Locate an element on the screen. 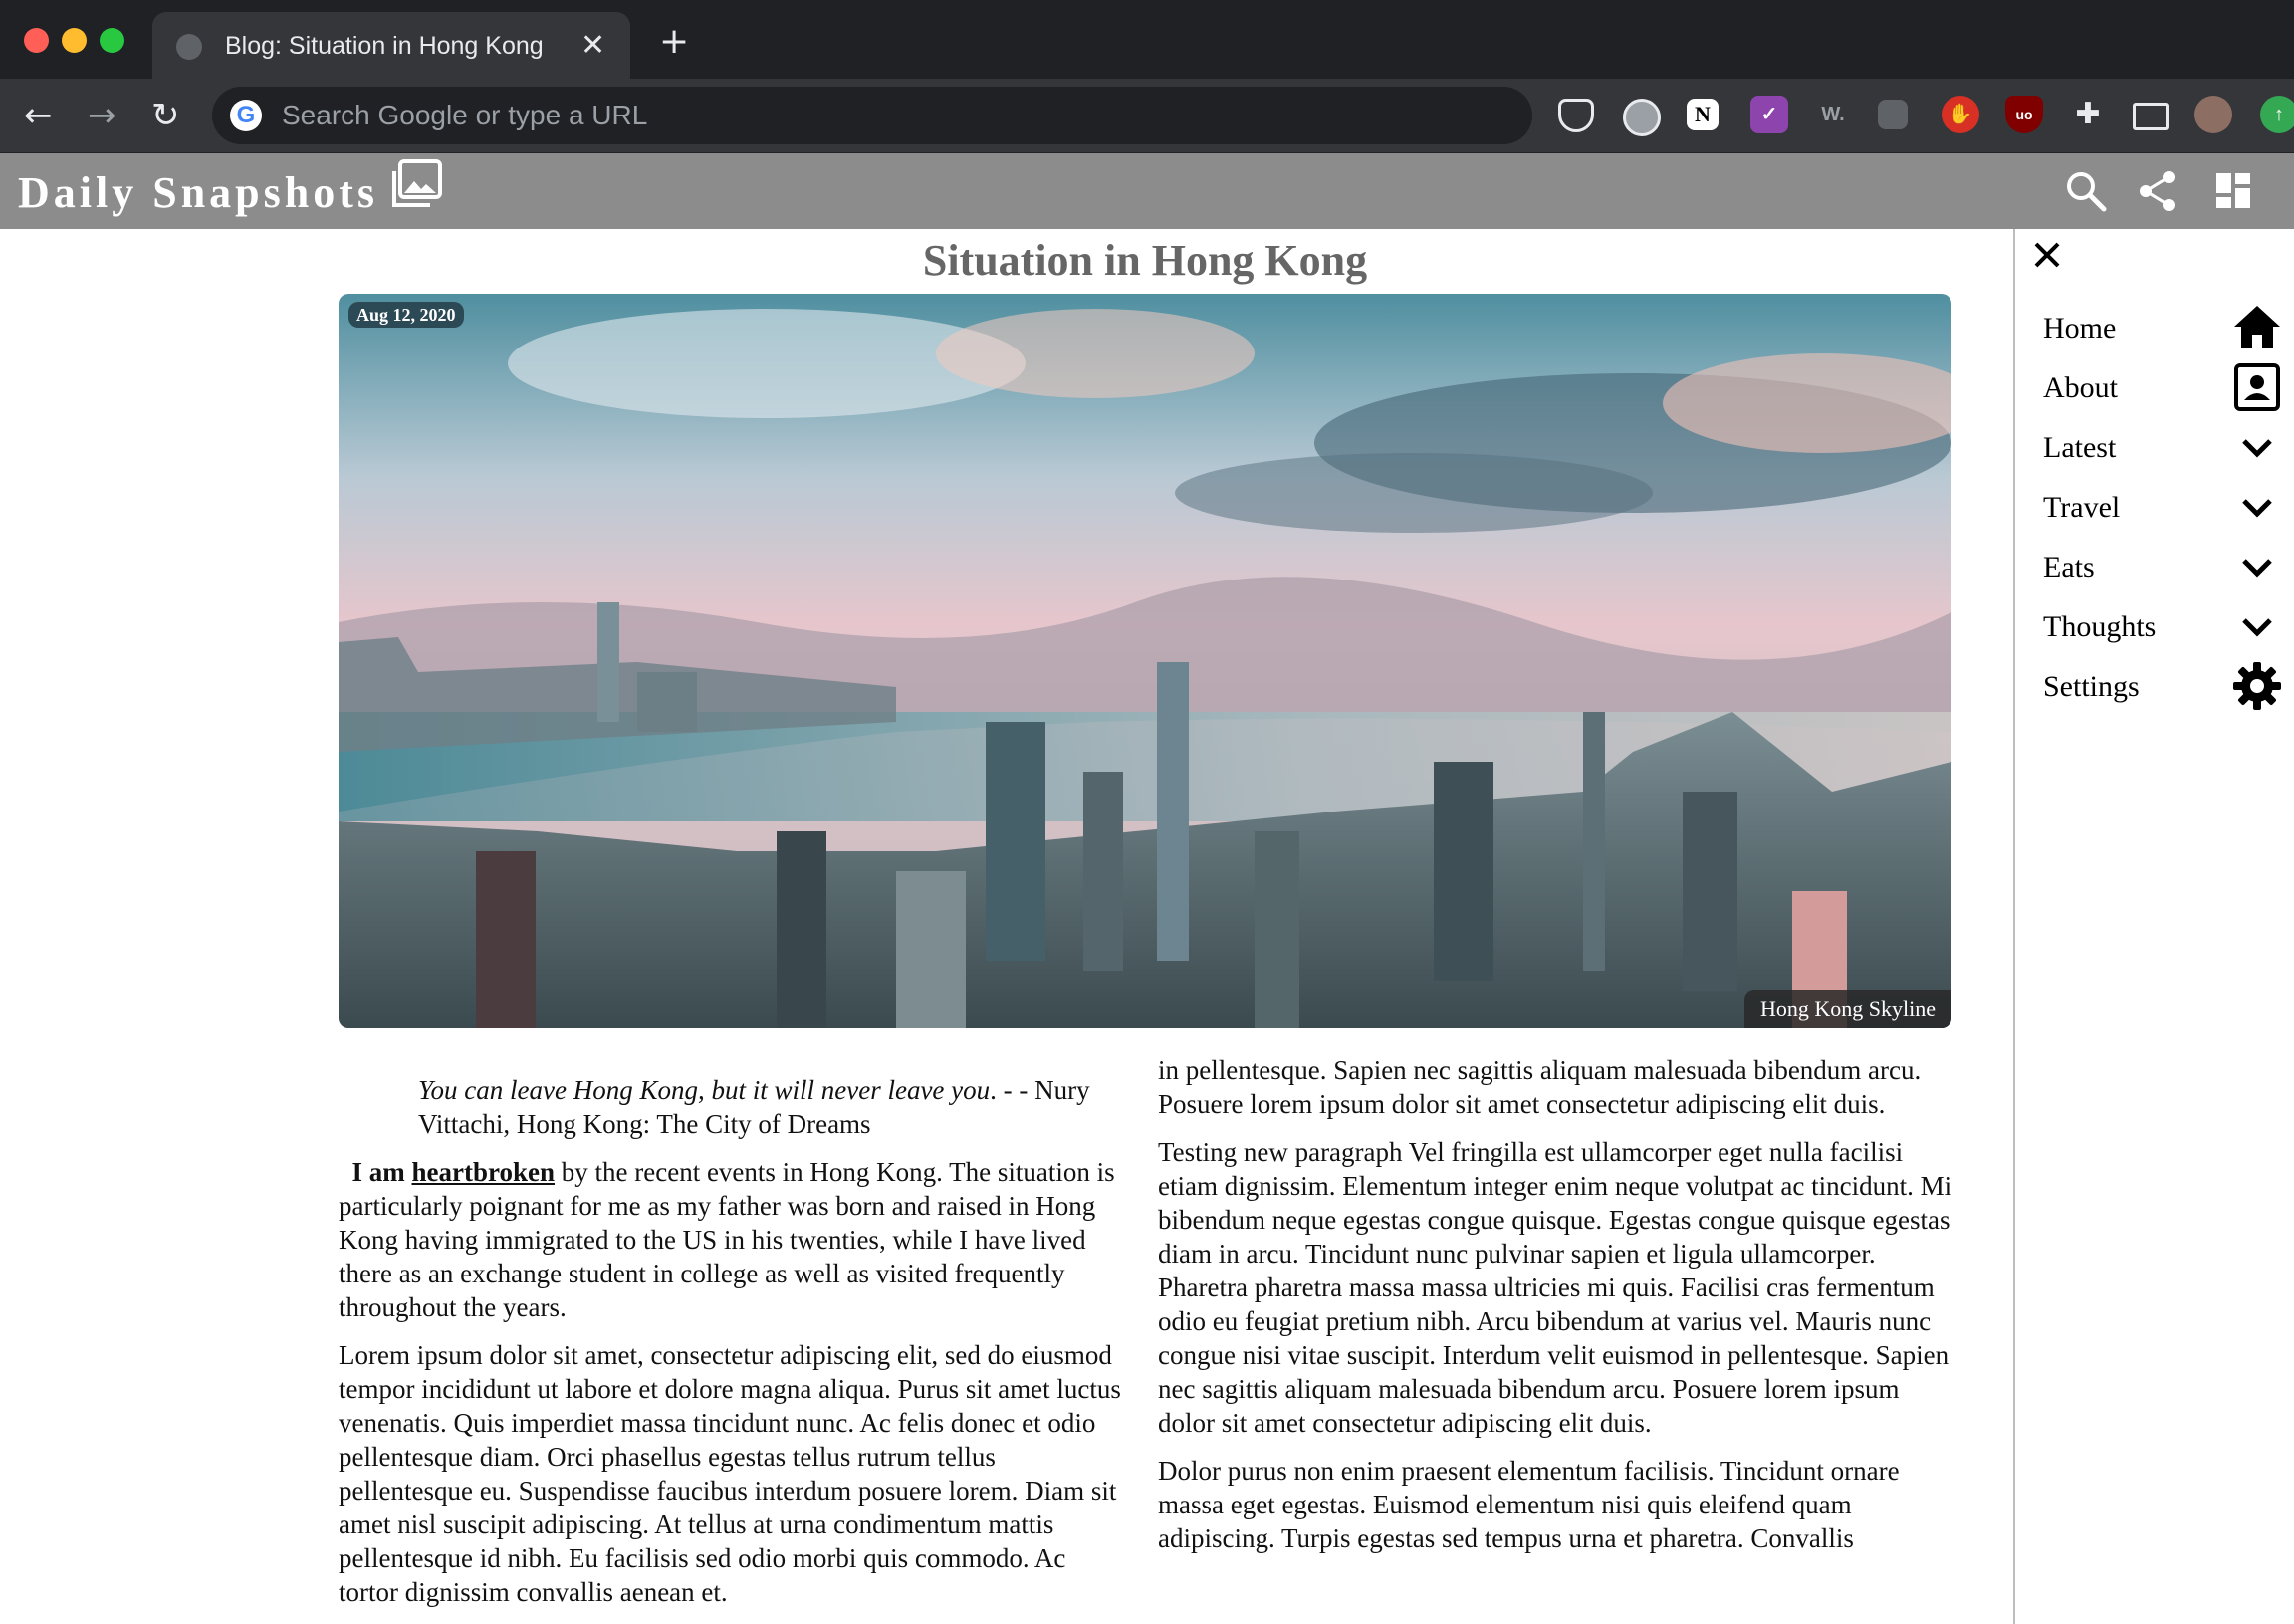 The image size is (2294, 1624). menu-item-label: About is located at coordinates (2080, 388).